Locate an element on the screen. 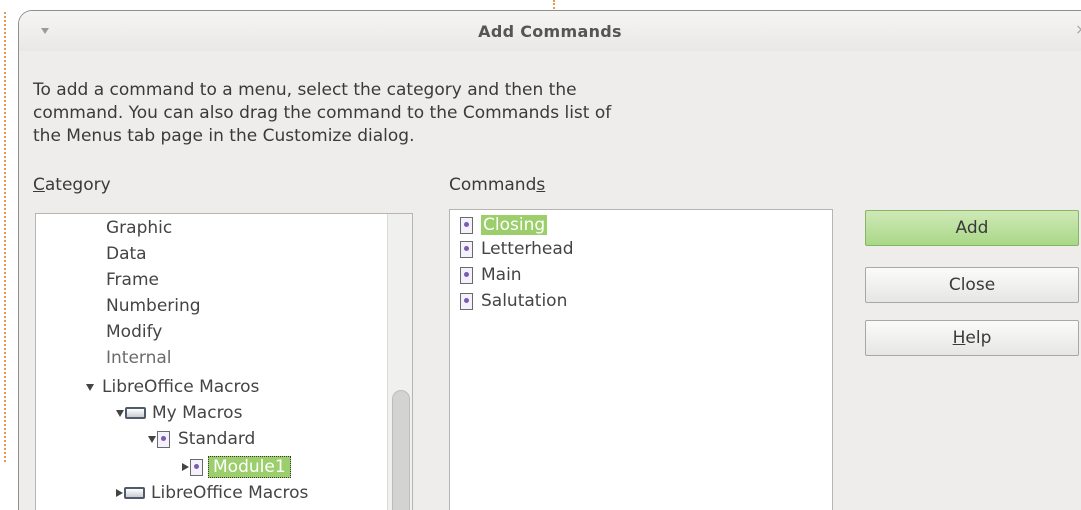 Image resolution: width=1081 pixels, height=510 pixels. dialog-title: Add Commands is located at coordinates (550, 31).